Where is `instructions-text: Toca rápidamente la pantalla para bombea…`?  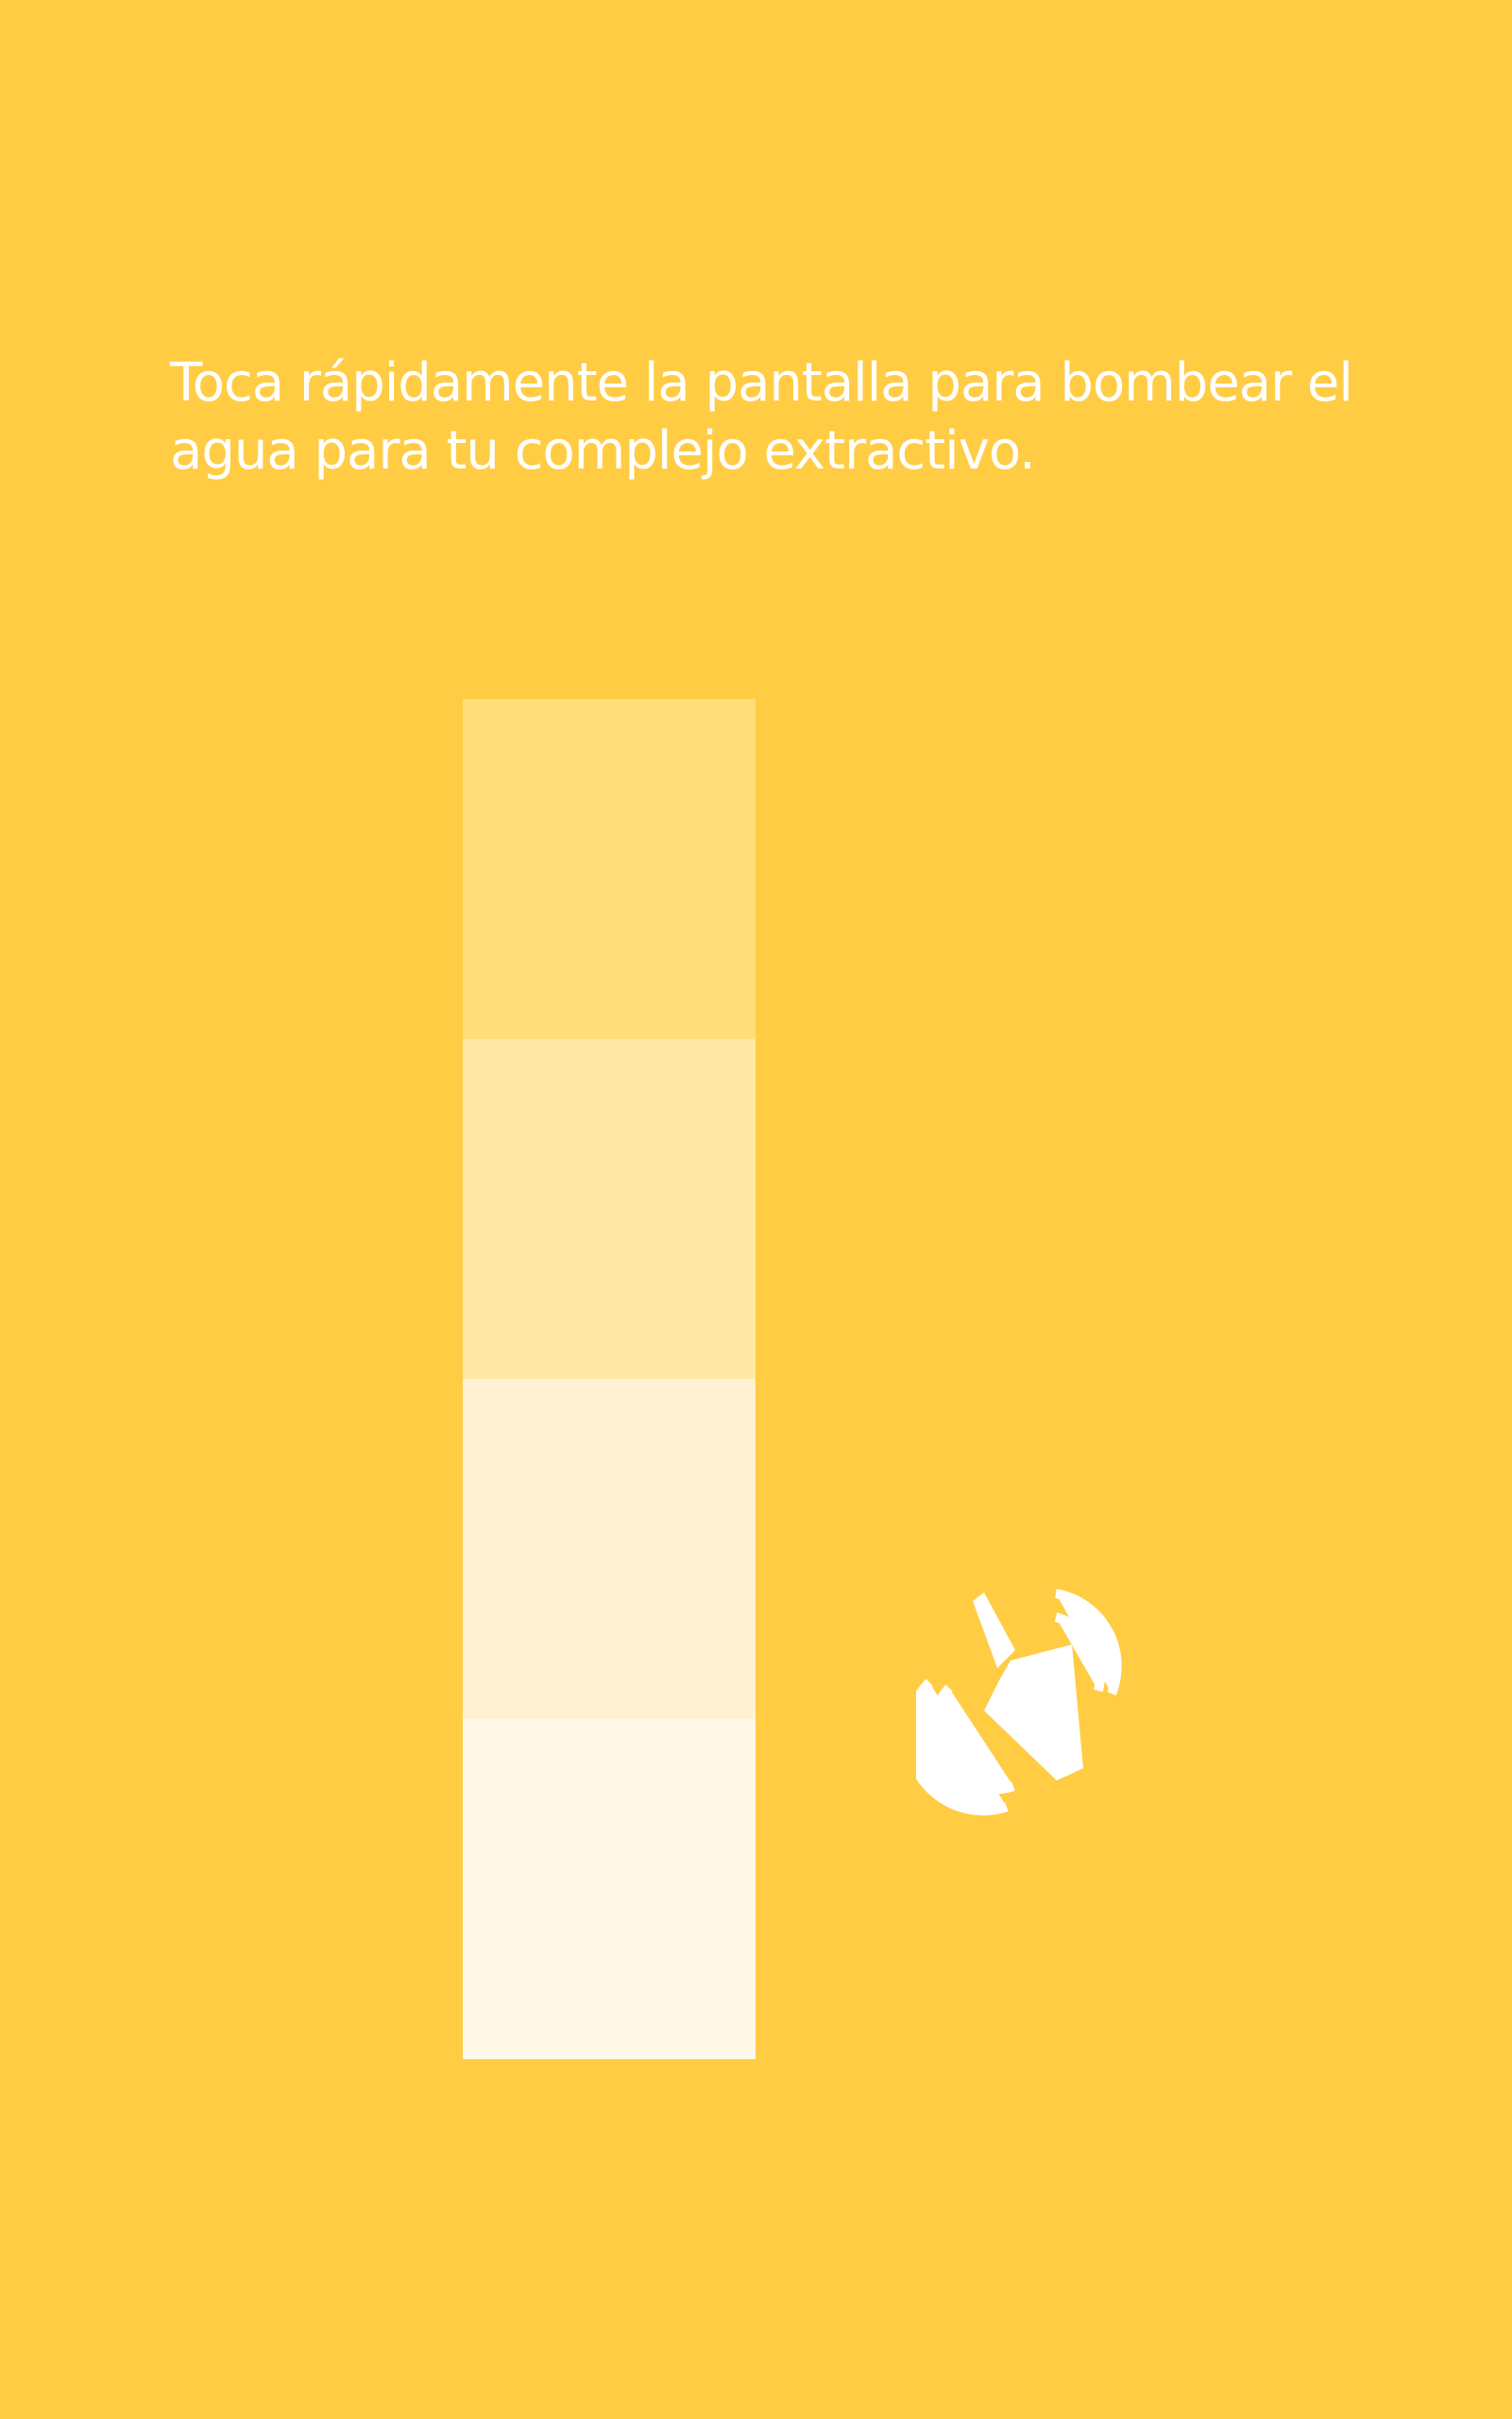
instructions-text: Toca rápidamente la pantalla para bombea… is located at coordinates (761, 417).